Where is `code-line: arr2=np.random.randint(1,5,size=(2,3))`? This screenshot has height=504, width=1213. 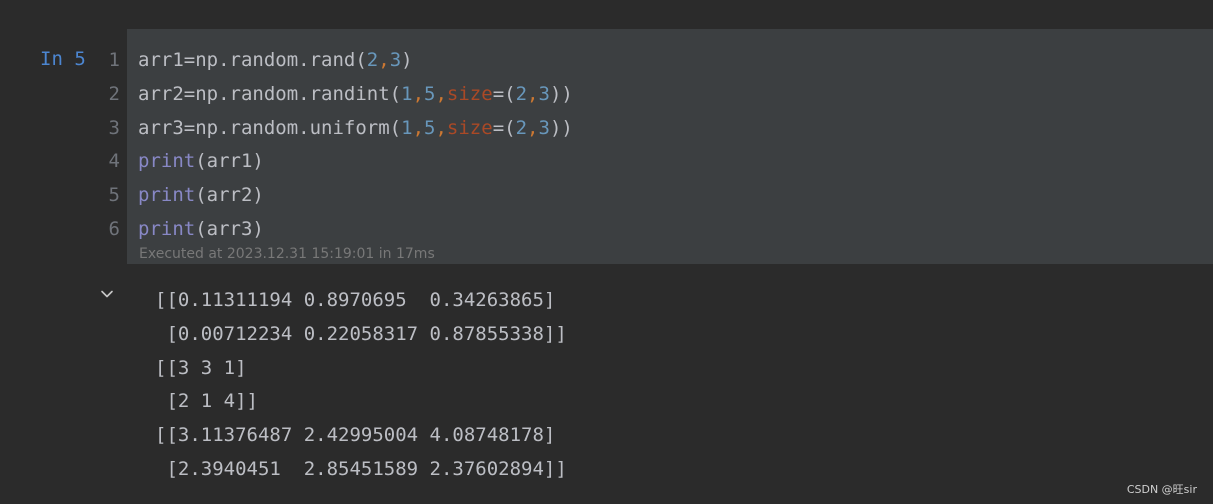
code-line: arr2=np.random.randint(1,5,size=(2,3)) is located at coordinates (355, 95).